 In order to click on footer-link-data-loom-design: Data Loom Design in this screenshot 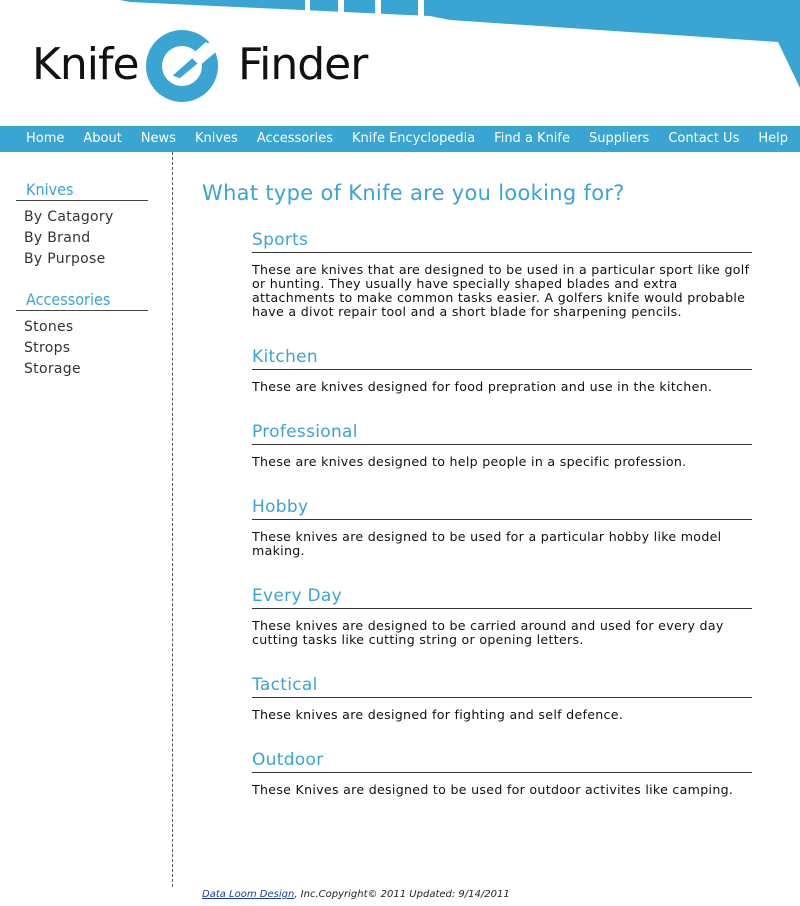, I will do `click(248, 894)`.